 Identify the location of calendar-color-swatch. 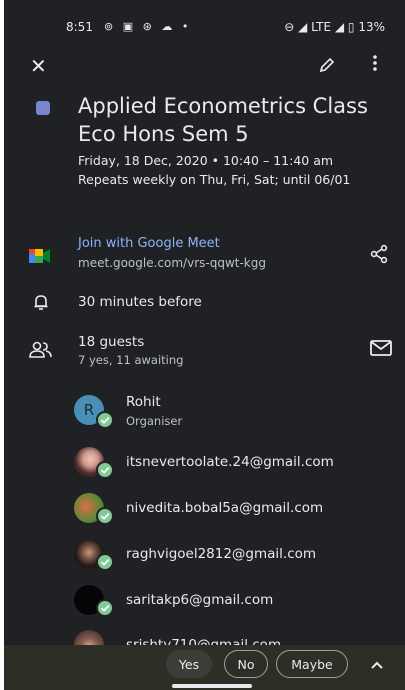
(43, 108).